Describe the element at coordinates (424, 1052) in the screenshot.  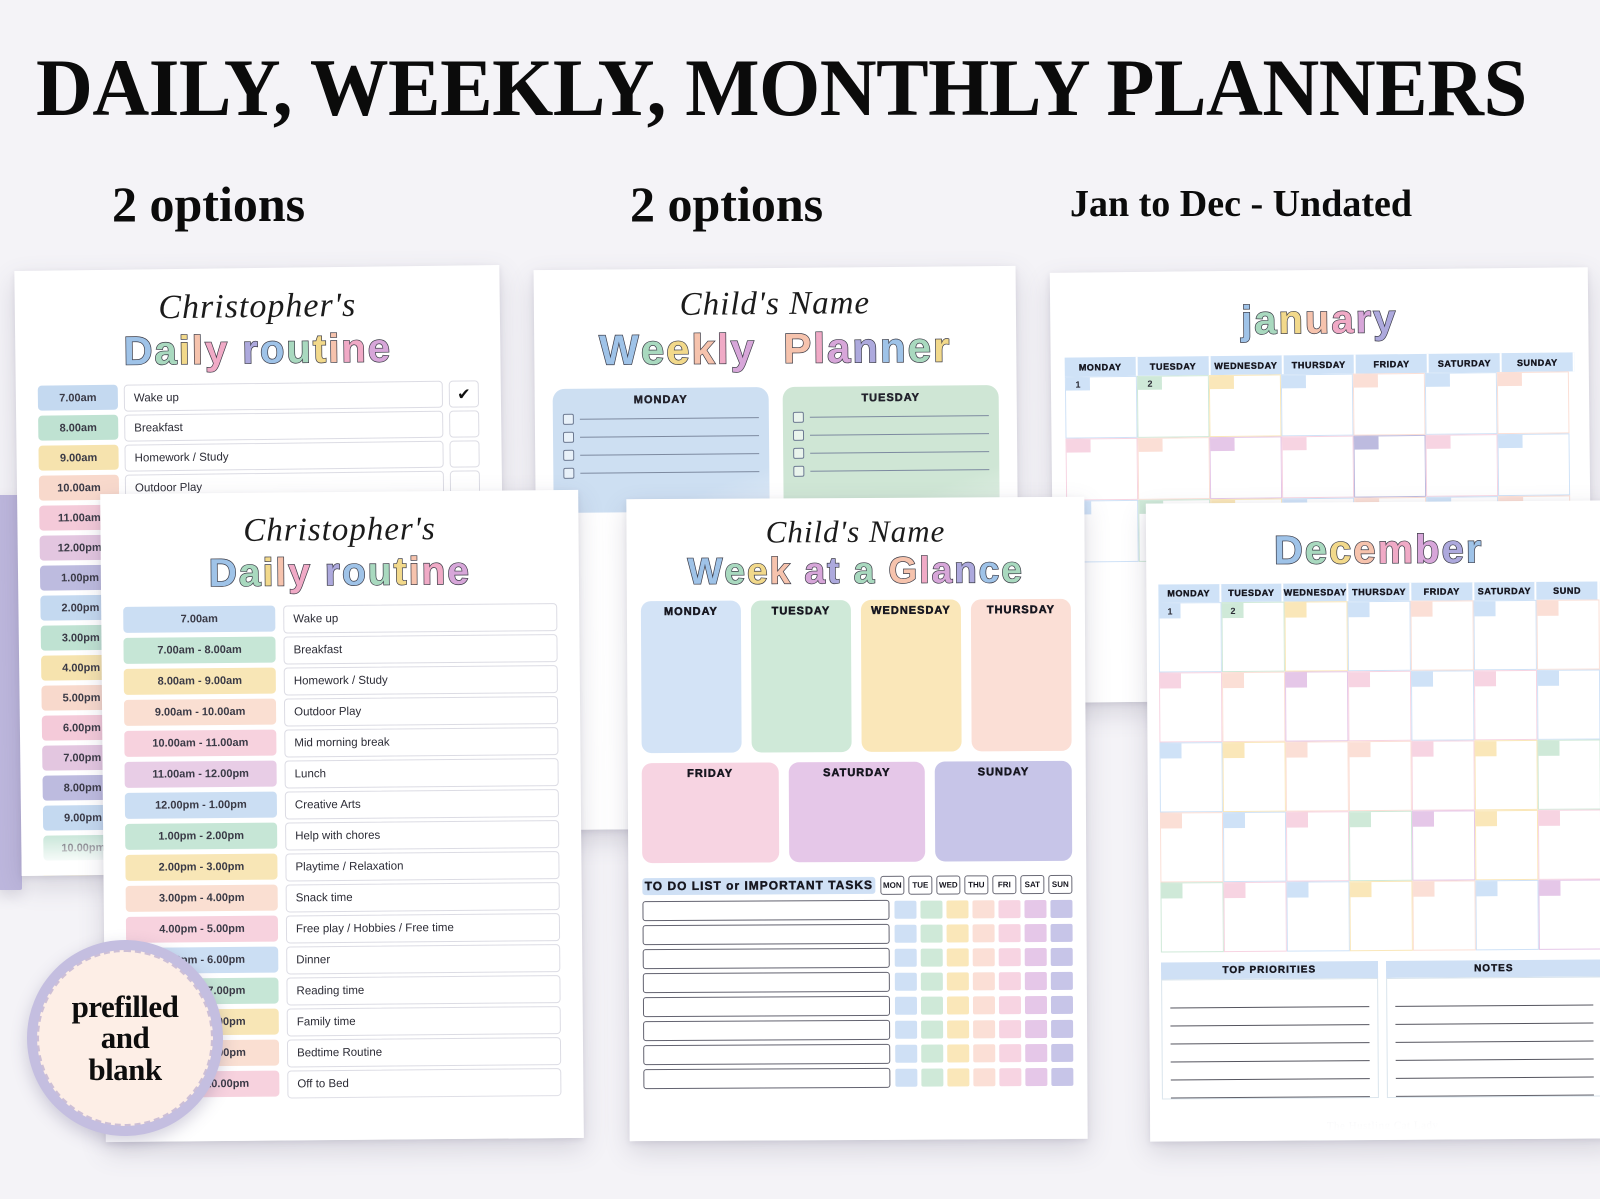
I see `daily-2-task: Bedtime Routine` at that location.